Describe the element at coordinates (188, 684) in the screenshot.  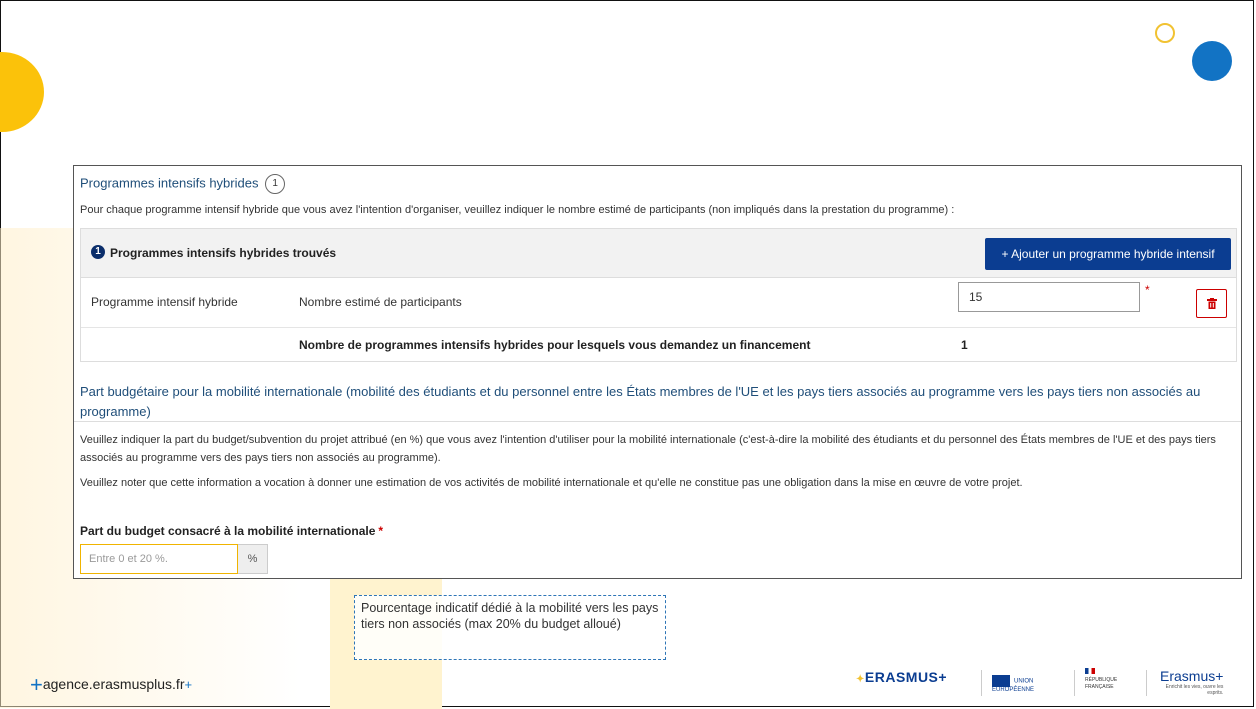
I see `plus-small-icon: +` at that location.